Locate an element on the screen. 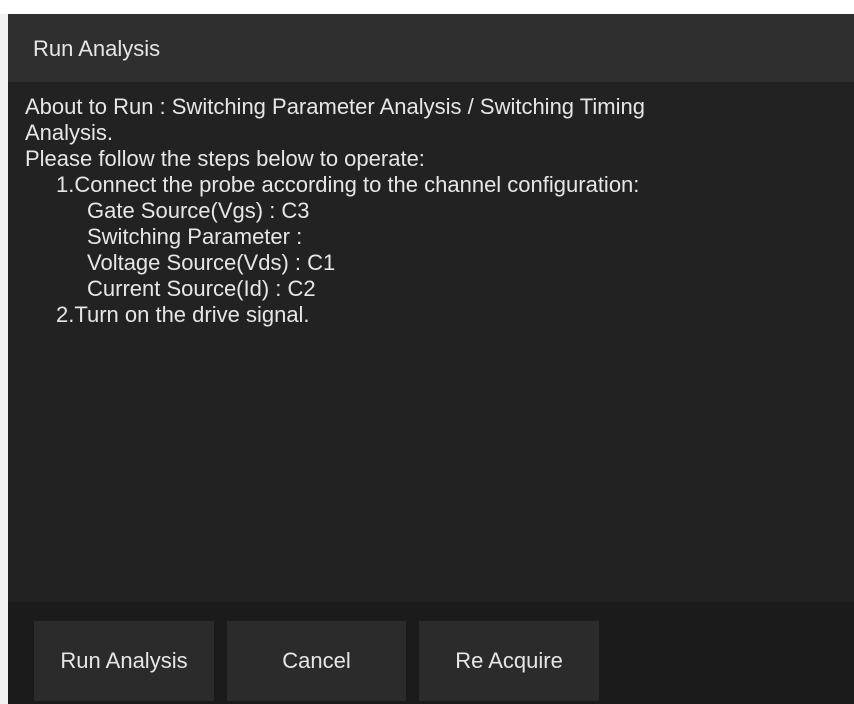 The width and height of the screenshot is (854, 704). message-line-2: Analysis. is located at coordinates (69, 132).